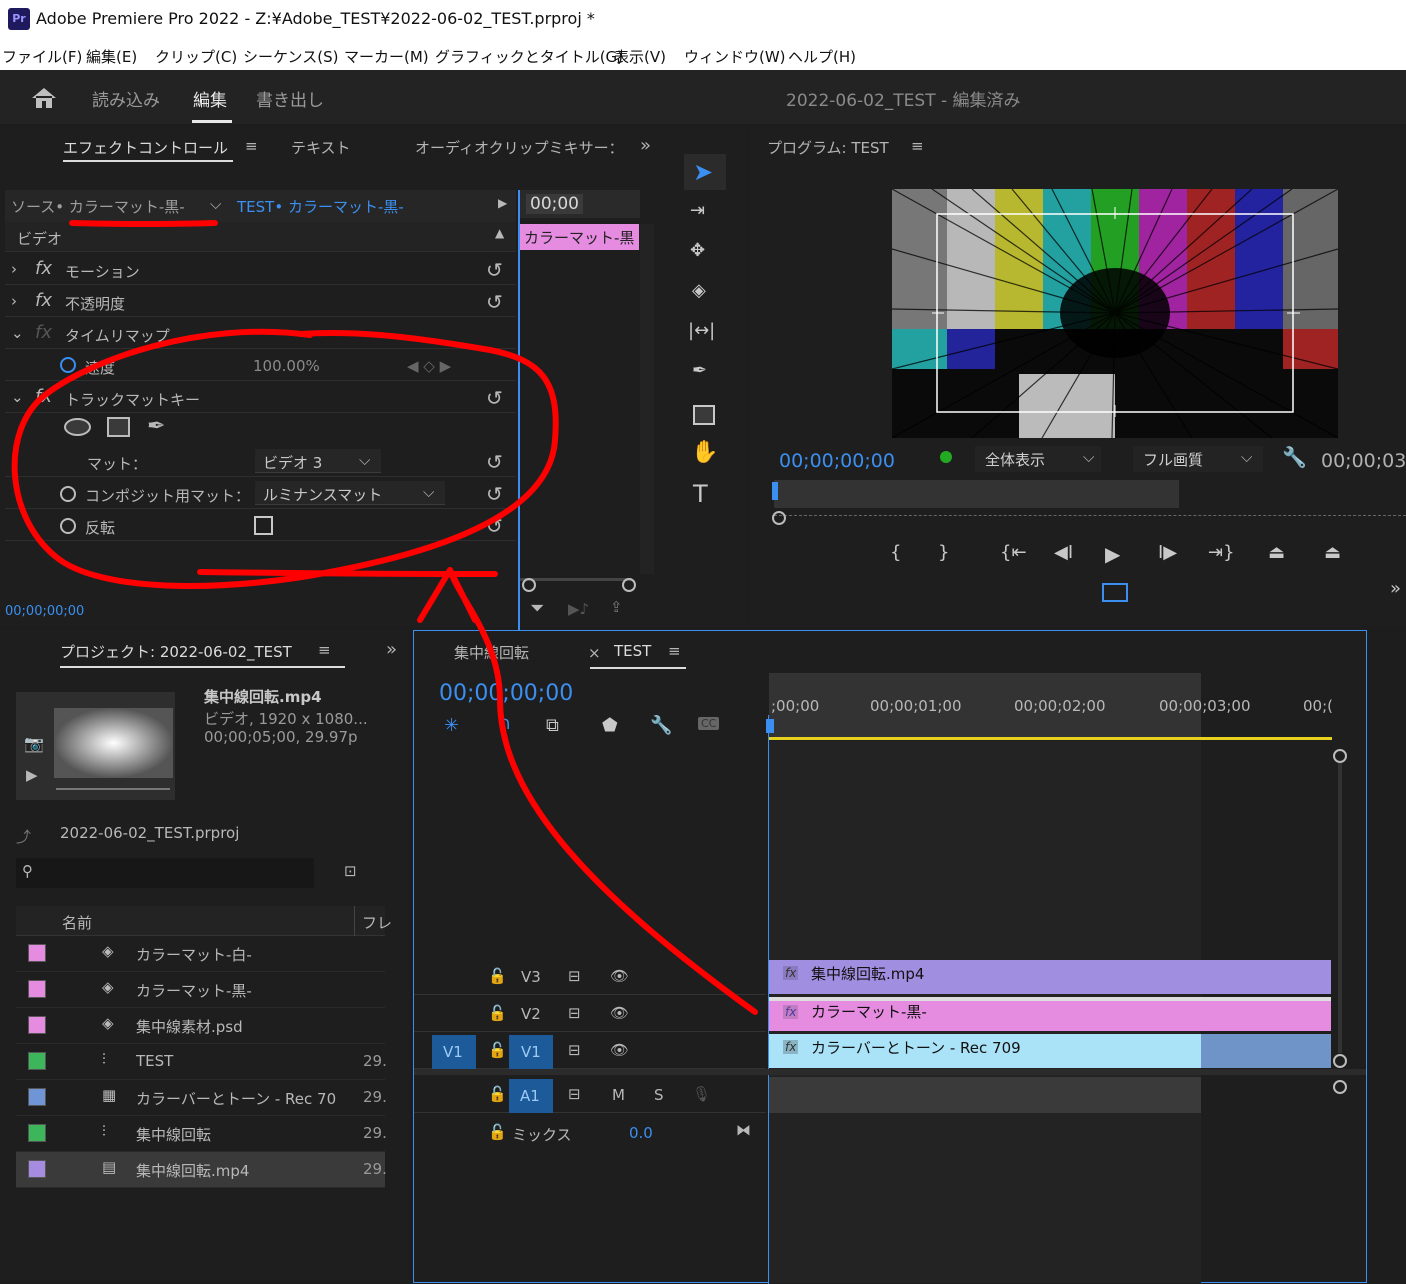  I want to click on menu-window: ウィンドウ(W), so click(735, 56).